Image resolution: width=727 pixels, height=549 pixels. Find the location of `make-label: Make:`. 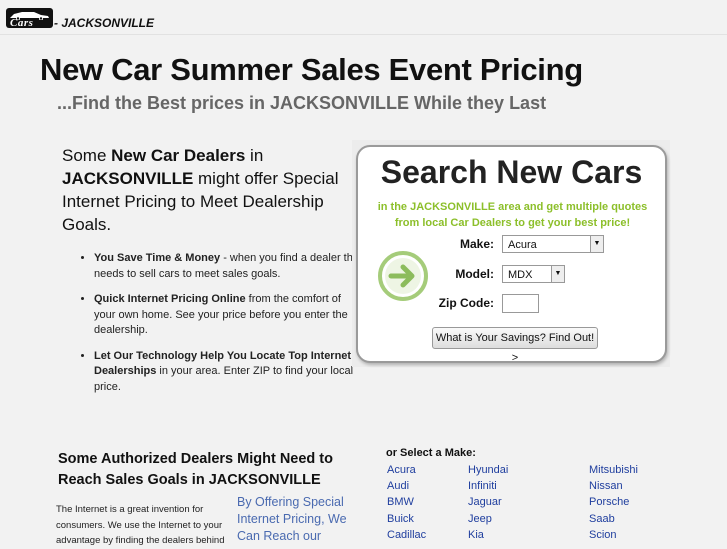

make-label: Make: is located at coordinates (476, 244).